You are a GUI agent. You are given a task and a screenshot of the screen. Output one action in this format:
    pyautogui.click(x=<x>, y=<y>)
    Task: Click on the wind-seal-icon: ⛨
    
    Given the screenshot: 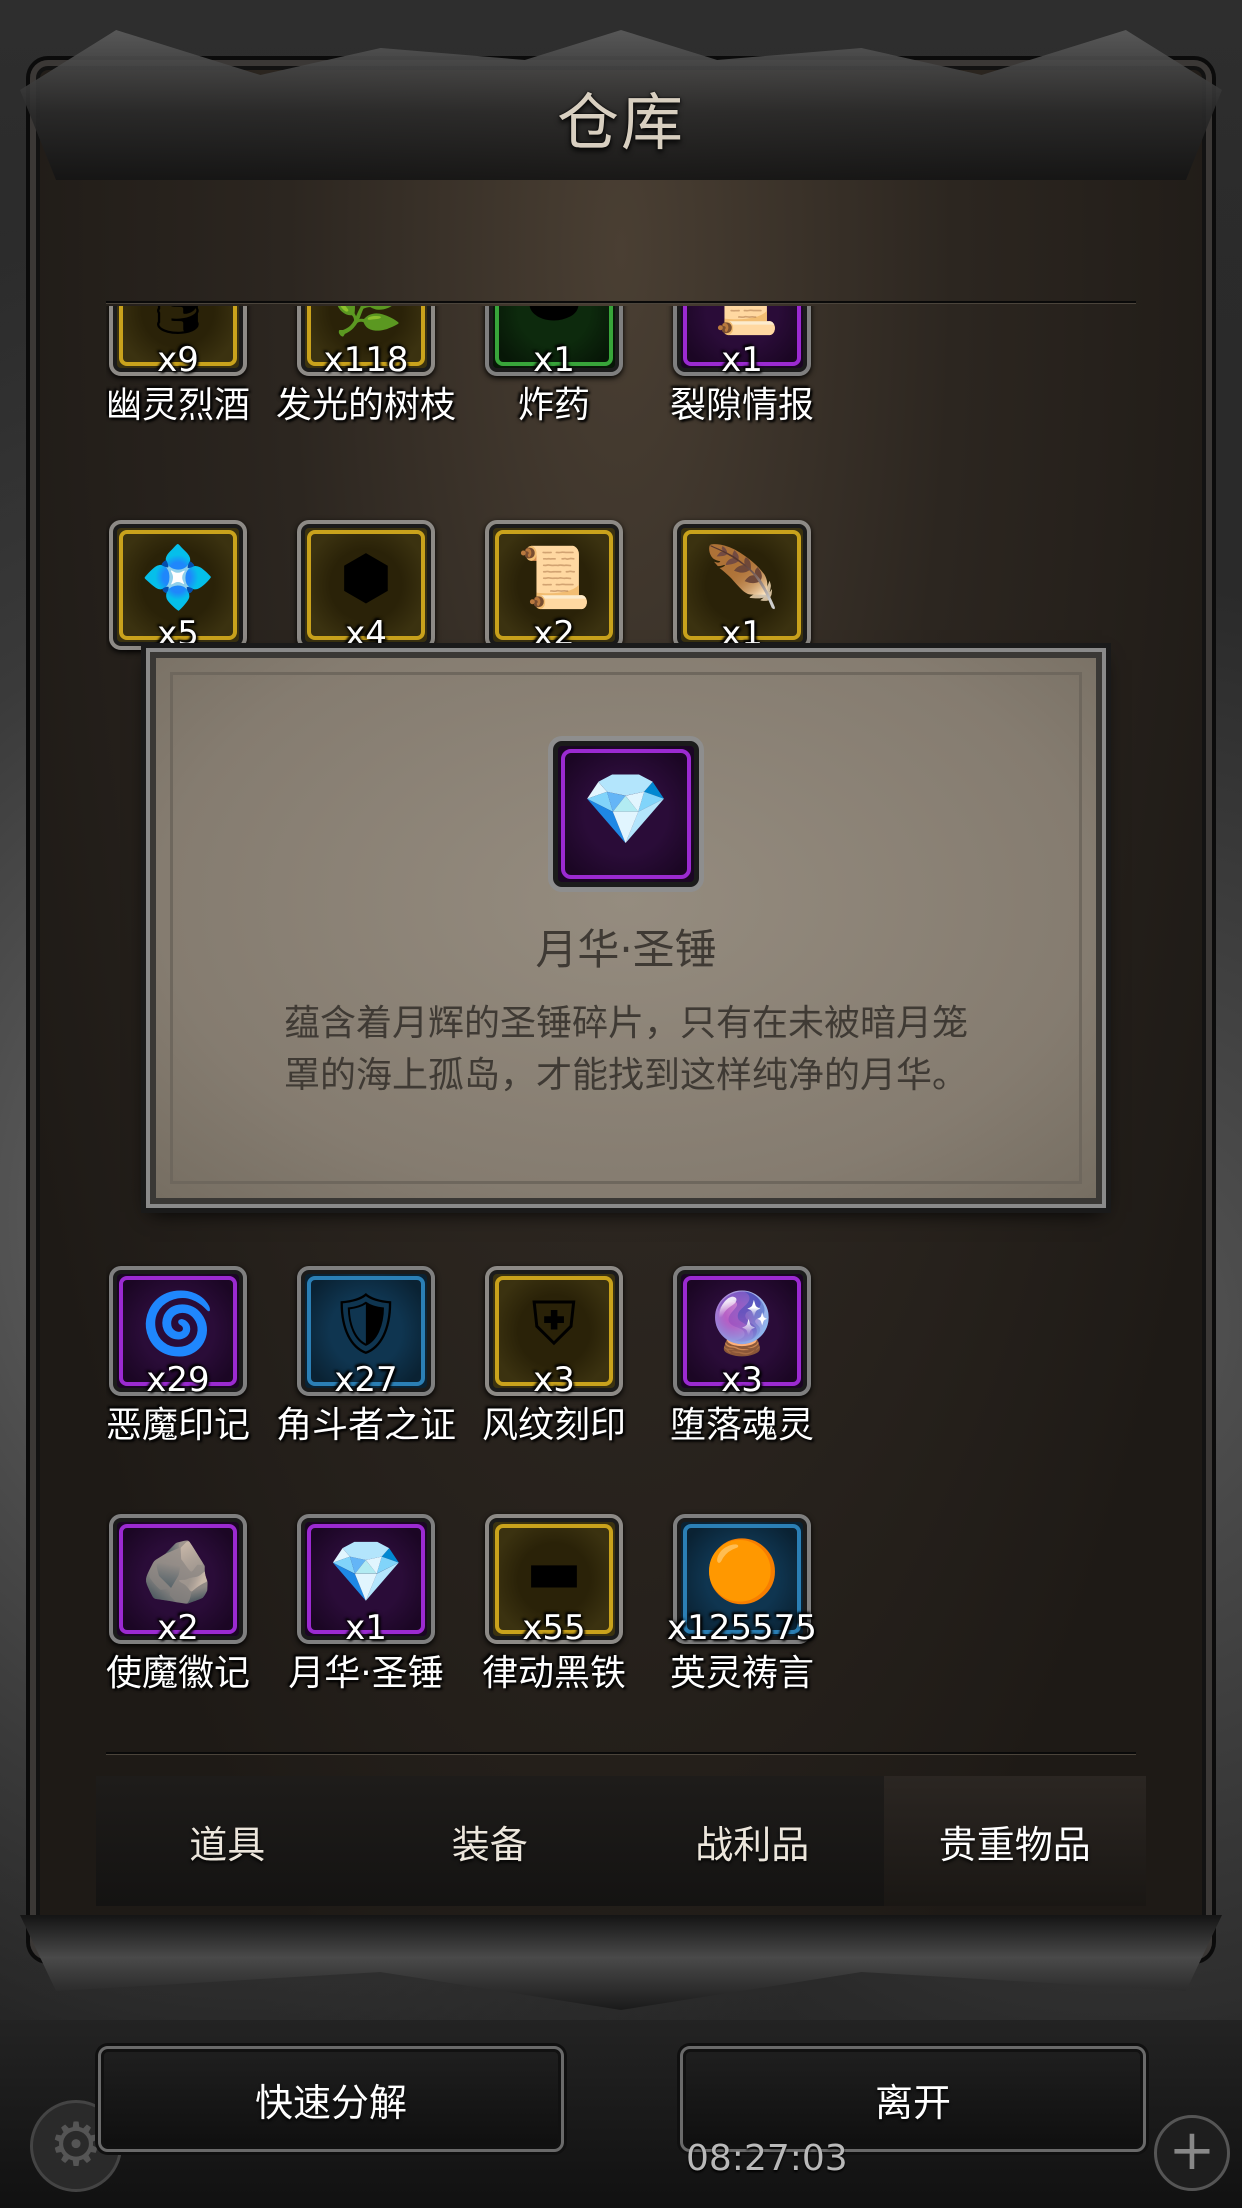 What is the action you would take?
    pyautogui.click(x=554, y=1324)
    